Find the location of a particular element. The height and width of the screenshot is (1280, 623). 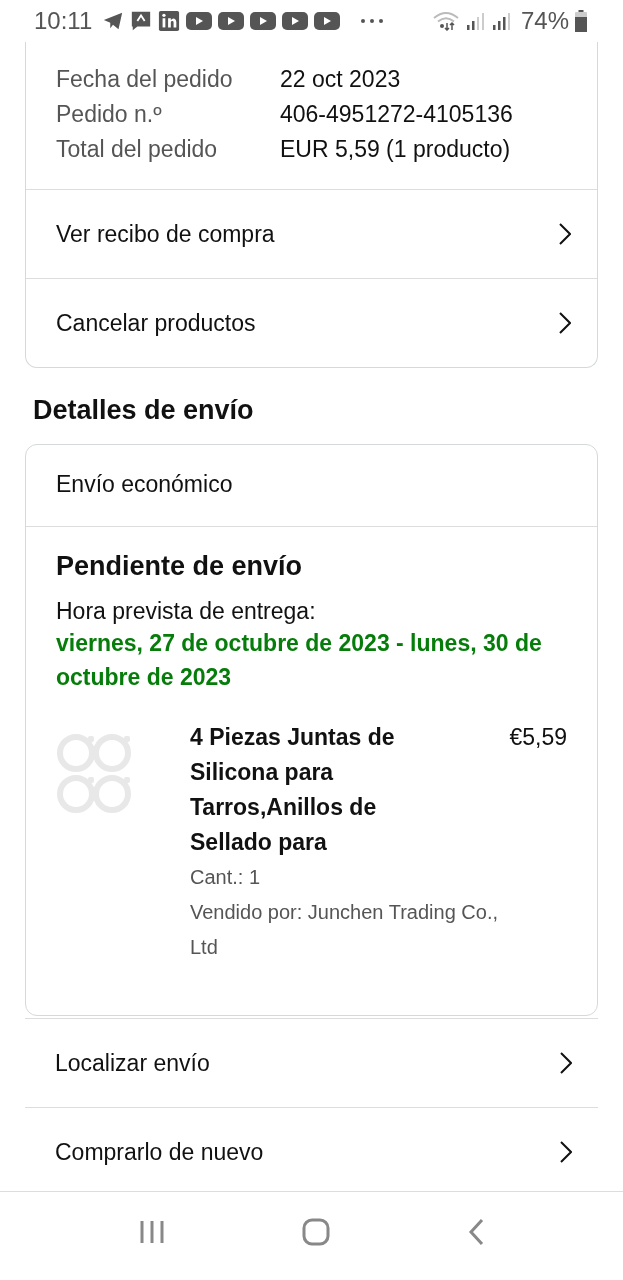

battery-percentage: 74% is located at coordinates (544, 21).